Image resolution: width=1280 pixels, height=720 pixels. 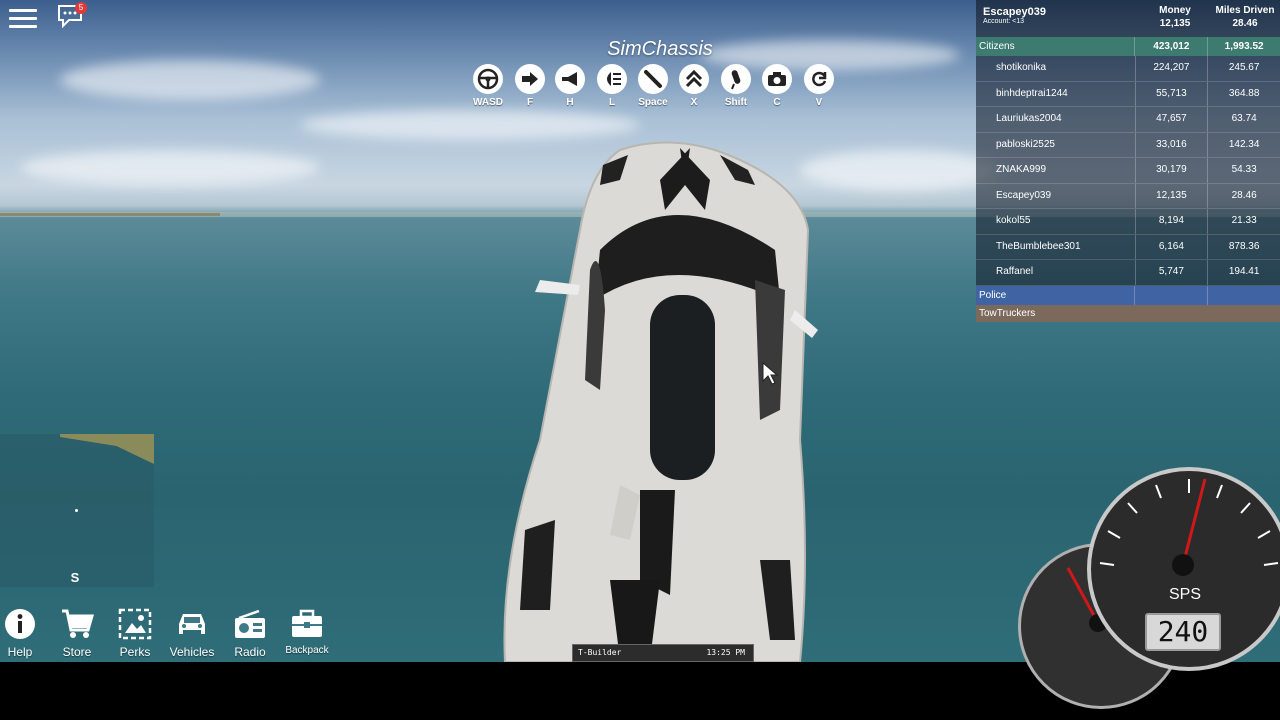 I want to click on horn-icon, so click(x=570, y=79).